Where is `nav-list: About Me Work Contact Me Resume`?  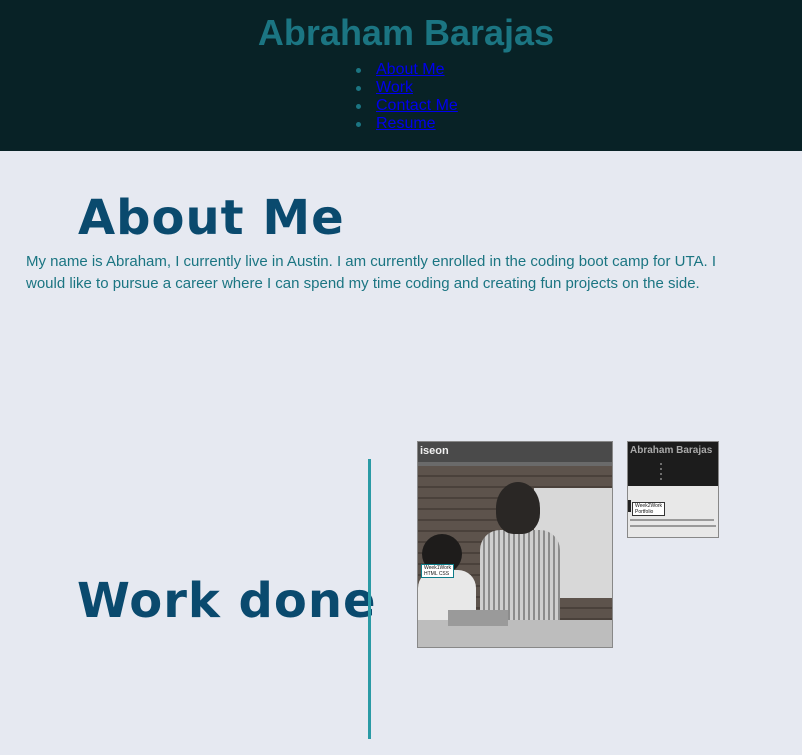 nav-list: About Me Work Contact Me Resume is located at coordinates (406, 97).